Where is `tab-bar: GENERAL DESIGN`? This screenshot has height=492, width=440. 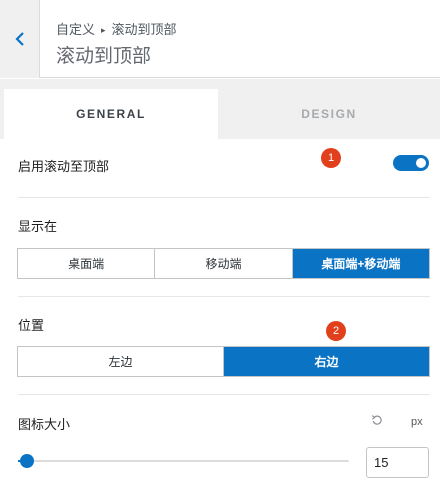 tab-bar: GENERAL DESIGN is located at coordinates (220, 109).